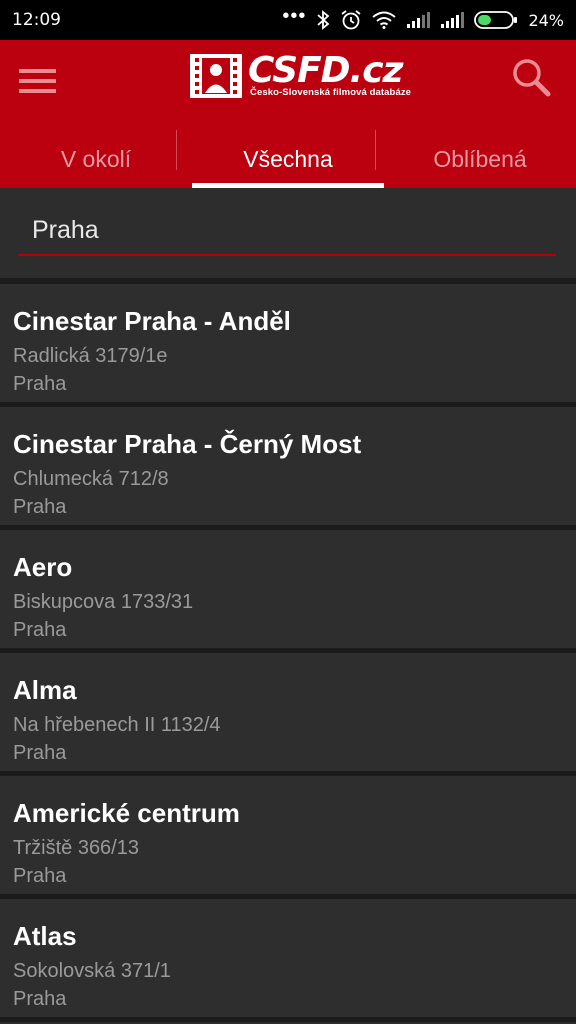 This screenshot has width=576, height=1024. What do you see at coordinates (294, 16) in the screenshot?
I see `more-dots-icon: •••` at bounding box center [294, 16].